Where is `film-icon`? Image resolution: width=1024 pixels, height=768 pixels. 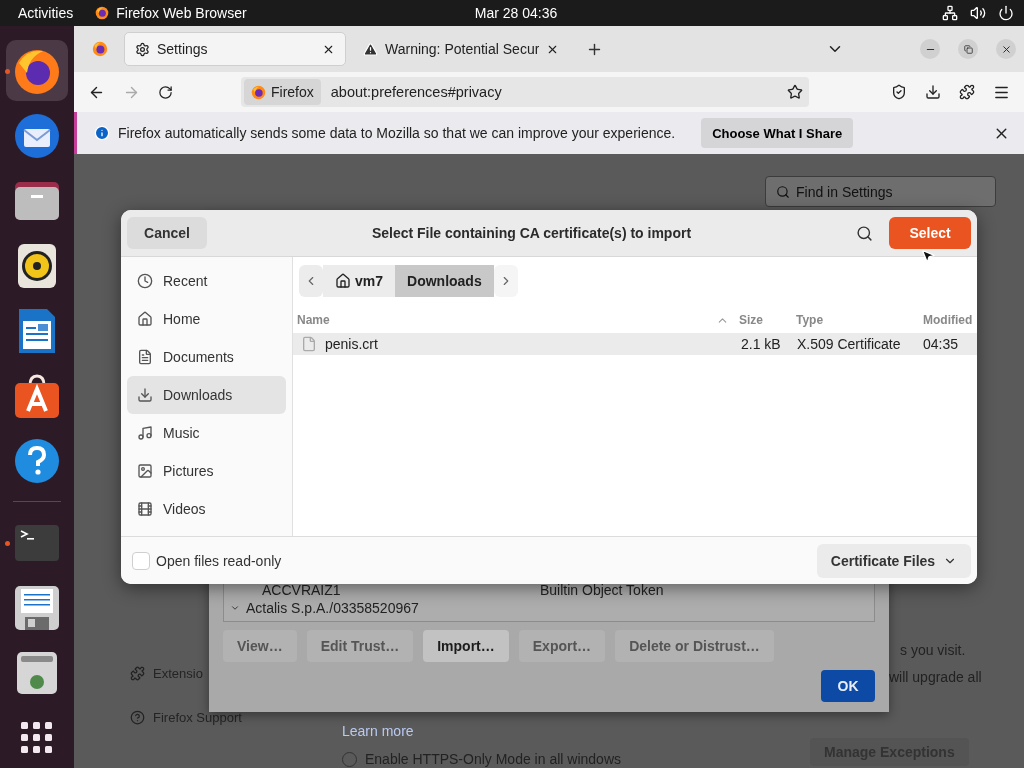
film-icon is located at coordinates (145, 509).